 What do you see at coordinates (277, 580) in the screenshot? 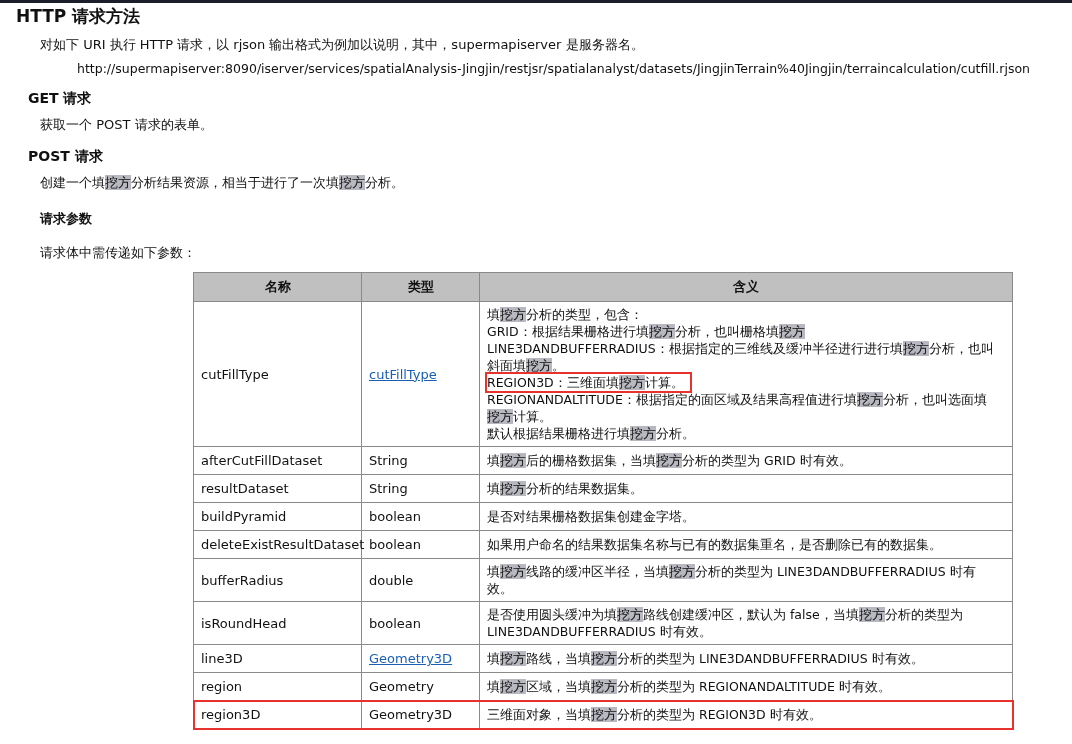
I see `table-cell: bufferRadius` at bounding box center [277, 580].